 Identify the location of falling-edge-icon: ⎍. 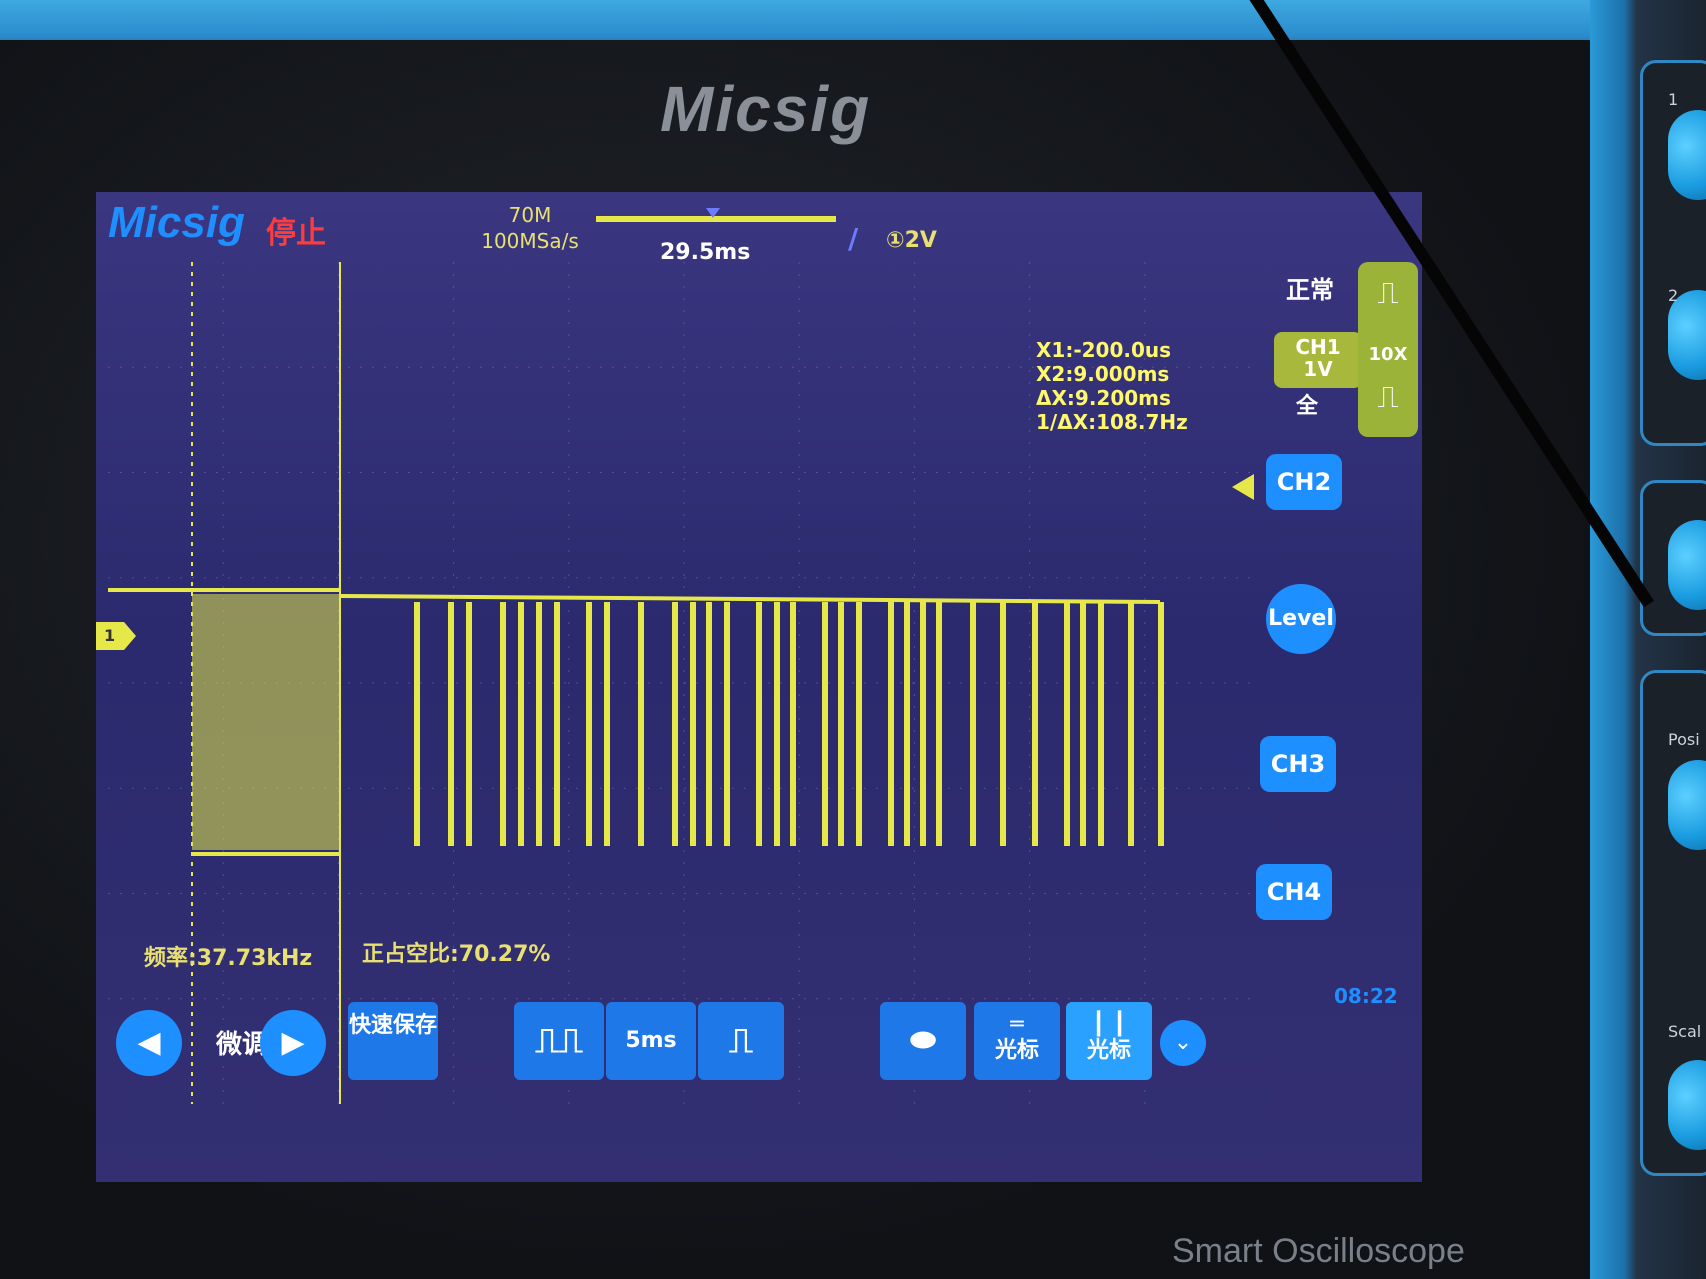
(1388, 397).